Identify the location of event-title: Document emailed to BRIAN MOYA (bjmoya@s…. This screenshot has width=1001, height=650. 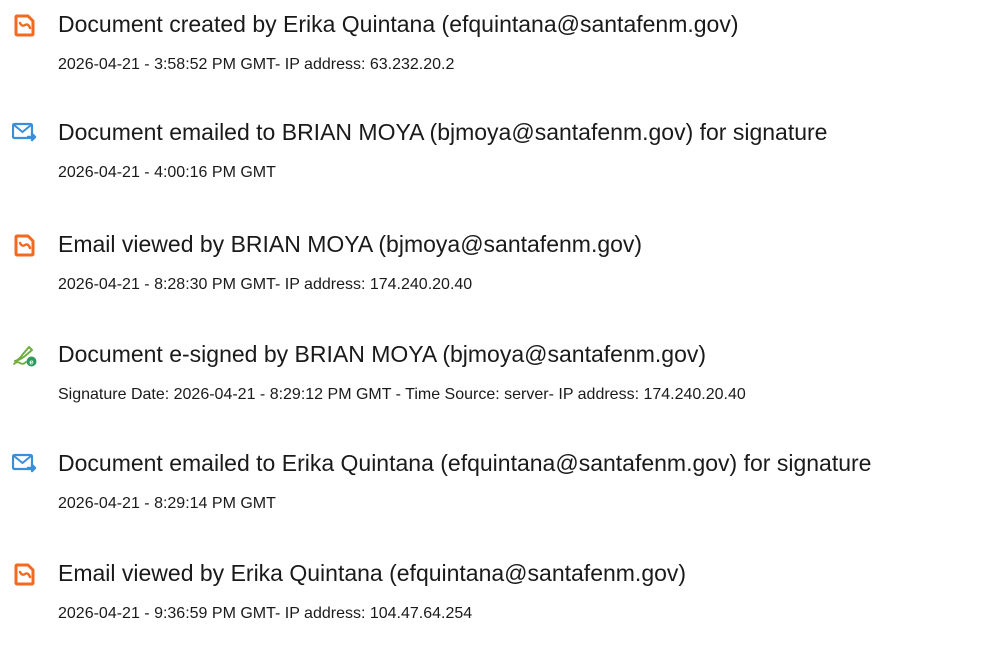
(443, 132).